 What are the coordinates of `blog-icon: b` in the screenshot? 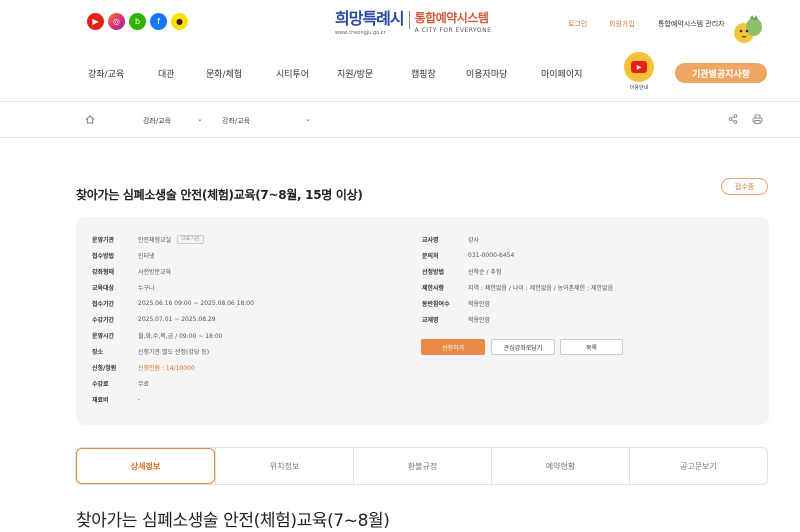 It's located at (137, 21).